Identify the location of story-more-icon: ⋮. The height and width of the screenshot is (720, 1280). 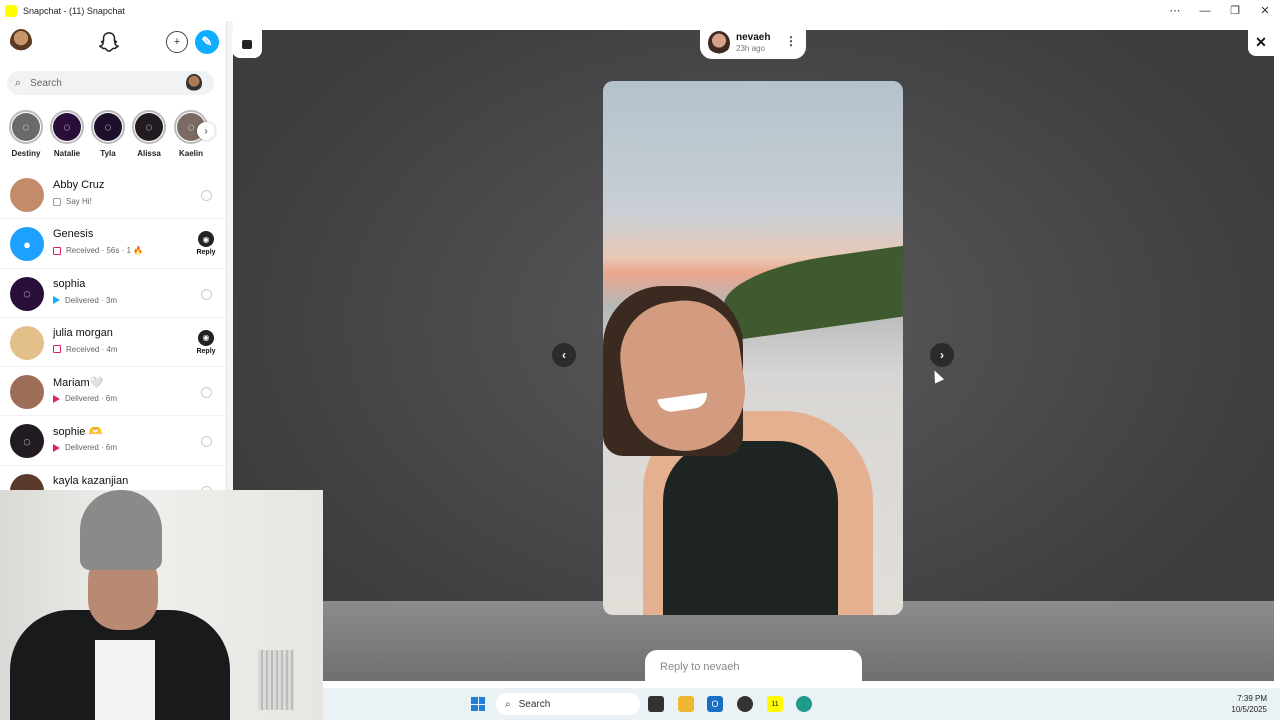
(791, 41).